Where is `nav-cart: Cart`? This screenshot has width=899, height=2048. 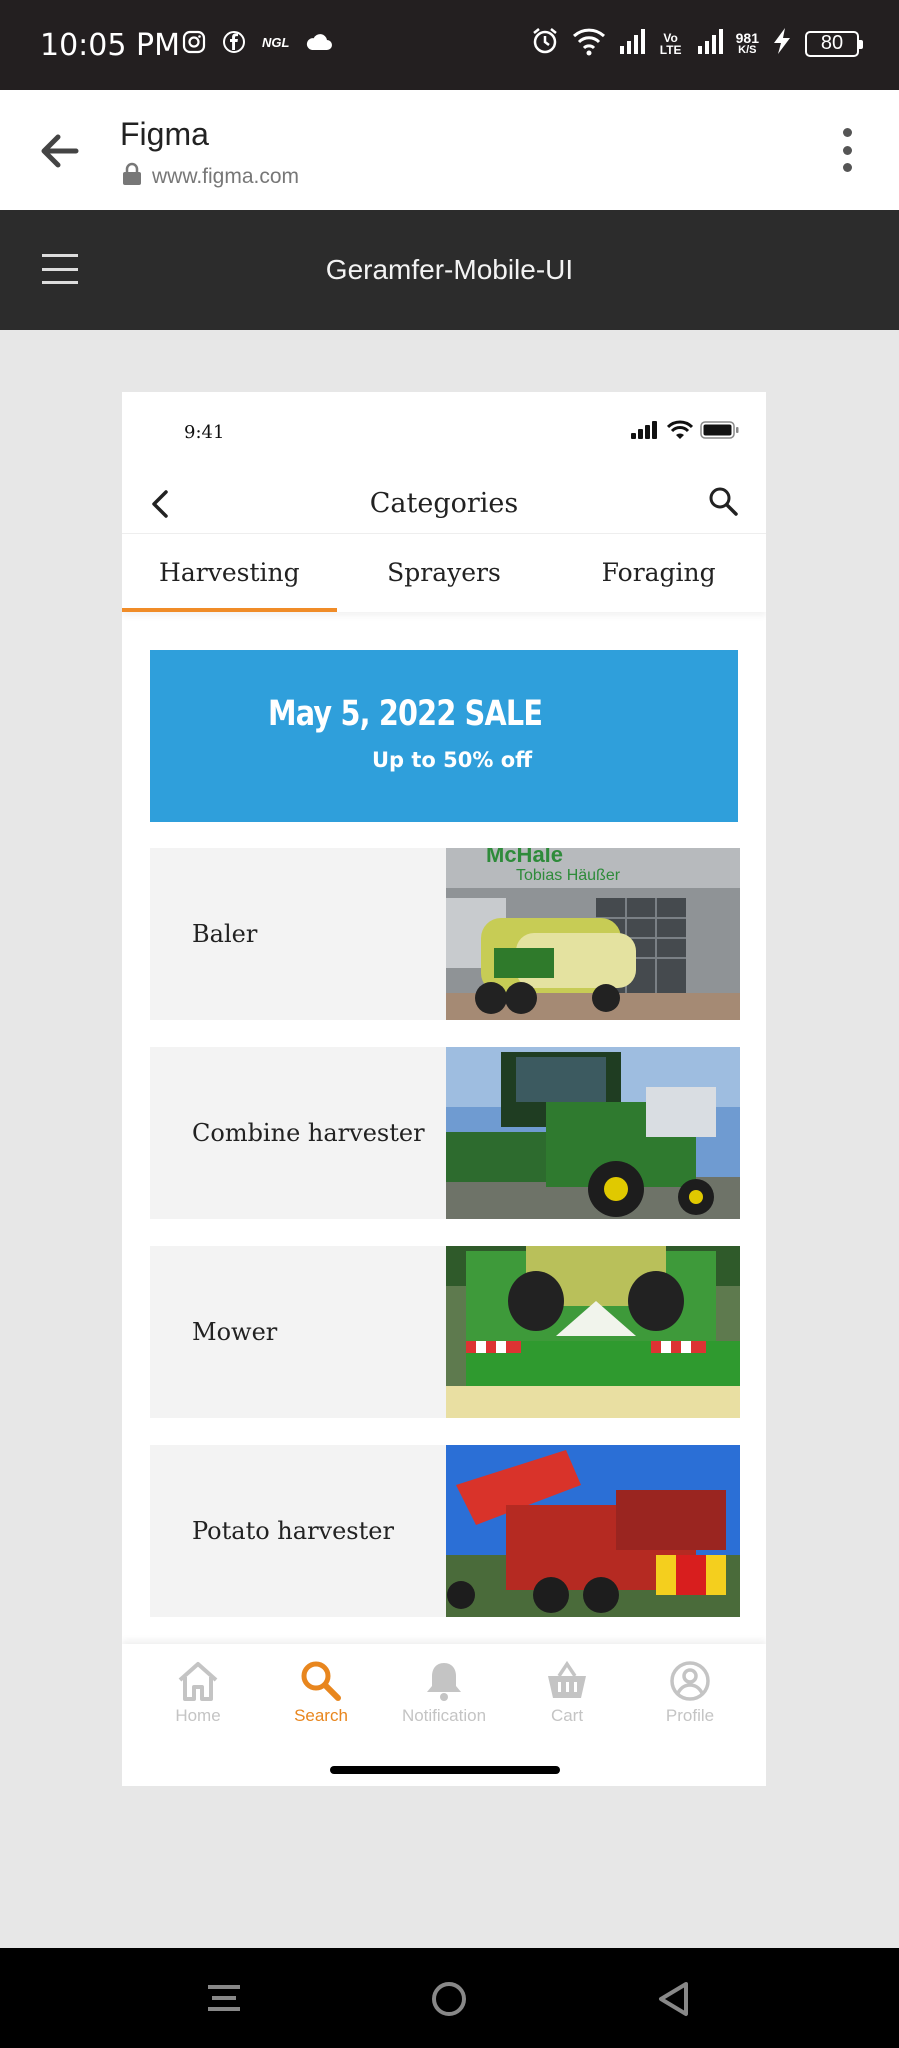
nav-cart: Cart is located at coordinates (567, 1693).